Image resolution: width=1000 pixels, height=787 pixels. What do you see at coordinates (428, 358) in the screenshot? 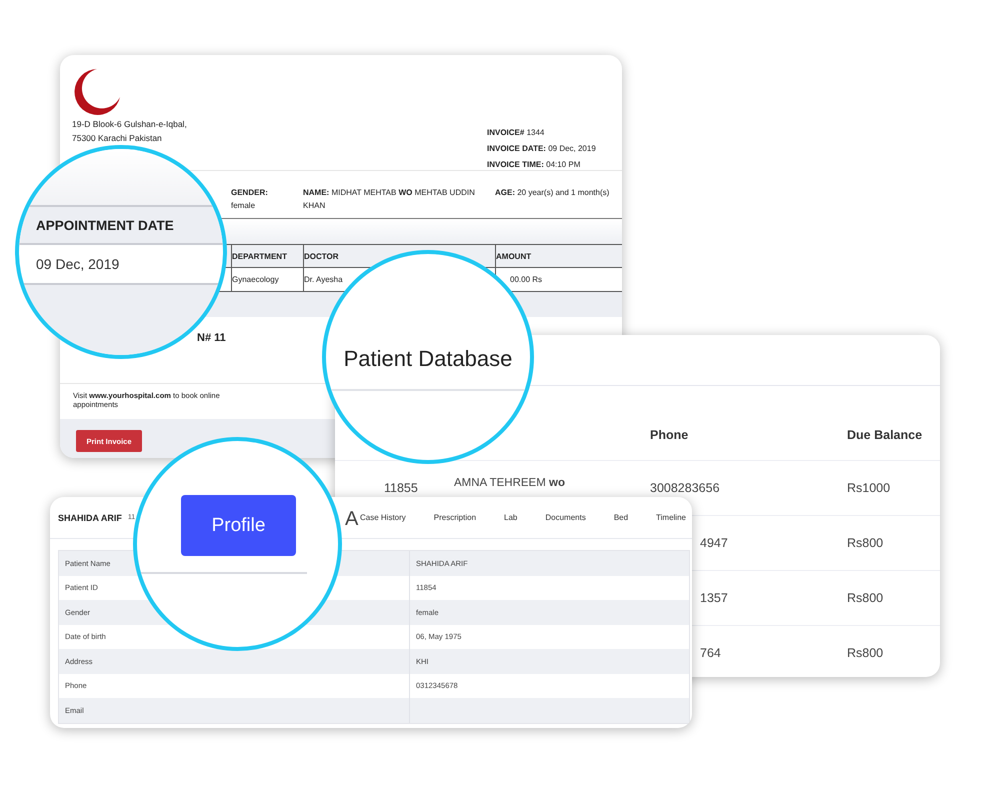
I see `page-title: Patient Database` at bounding box center [428, 358].